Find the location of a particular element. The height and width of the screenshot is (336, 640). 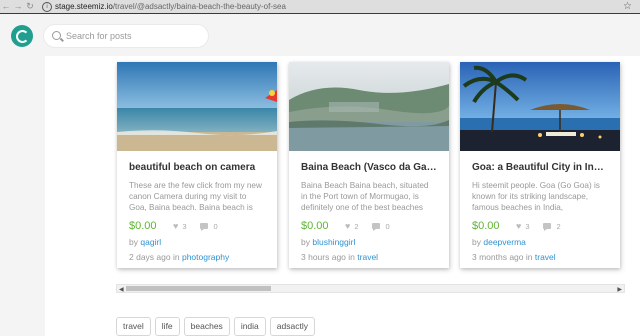

category-link: photography is located at coordinates (205, 257).